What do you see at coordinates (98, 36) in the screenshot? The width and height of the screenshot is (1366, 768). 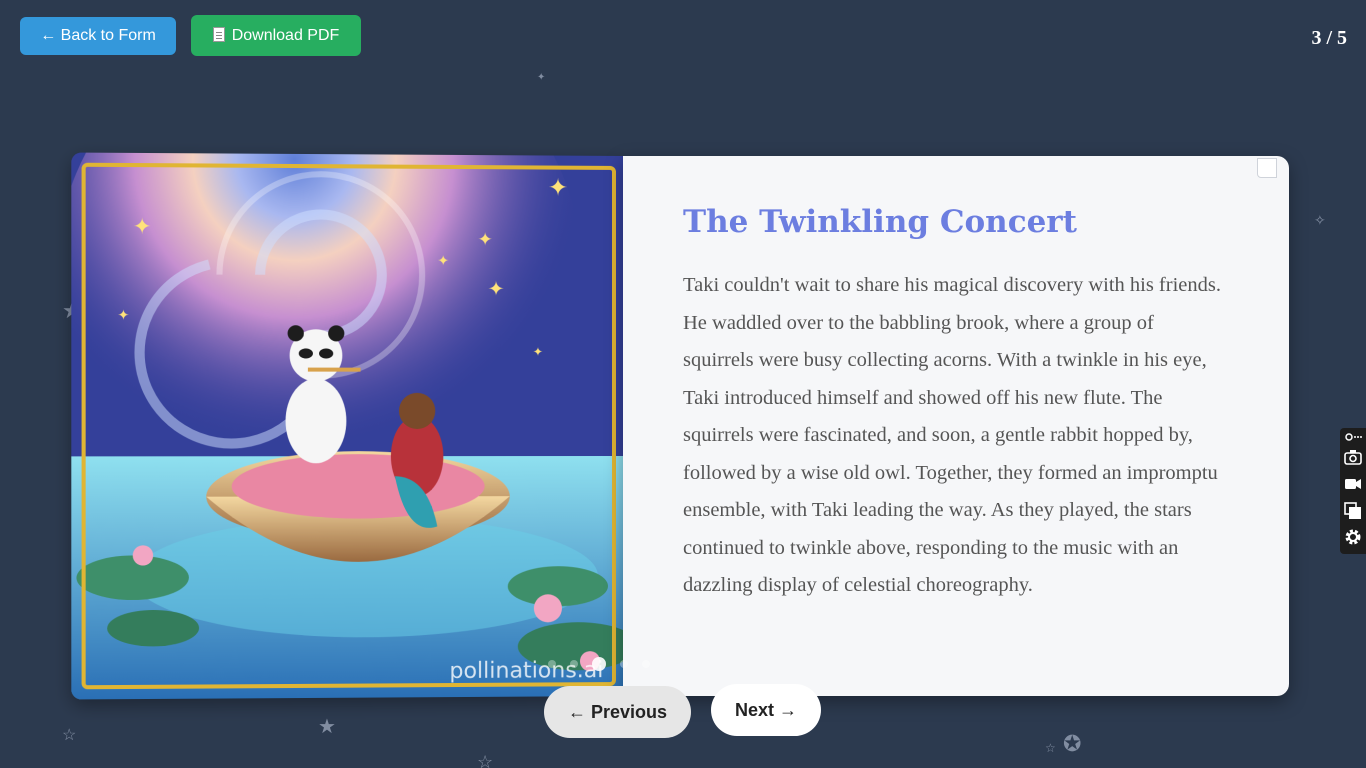 I see `back-to-form-button: ← Back to Form` at bounding box center [98, 36].